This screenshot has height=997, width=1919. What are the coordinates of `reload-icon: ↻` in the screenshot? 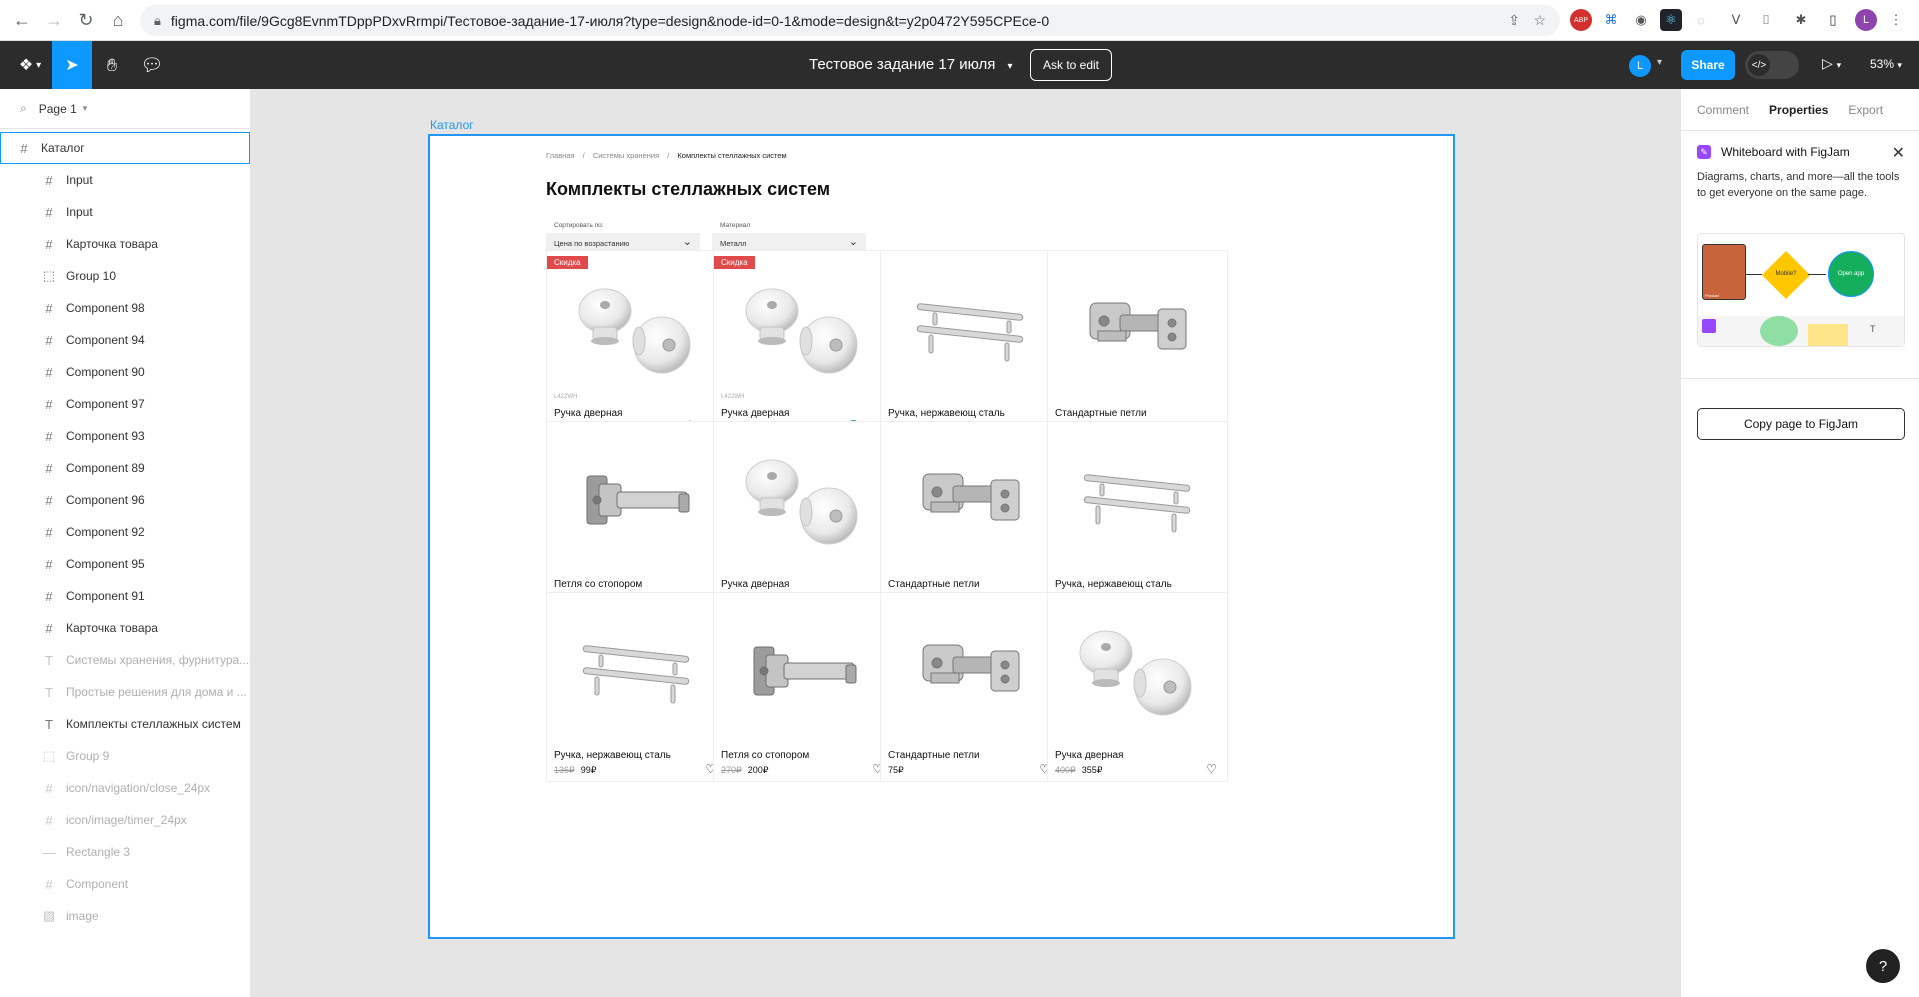 It's located at (86, 20).